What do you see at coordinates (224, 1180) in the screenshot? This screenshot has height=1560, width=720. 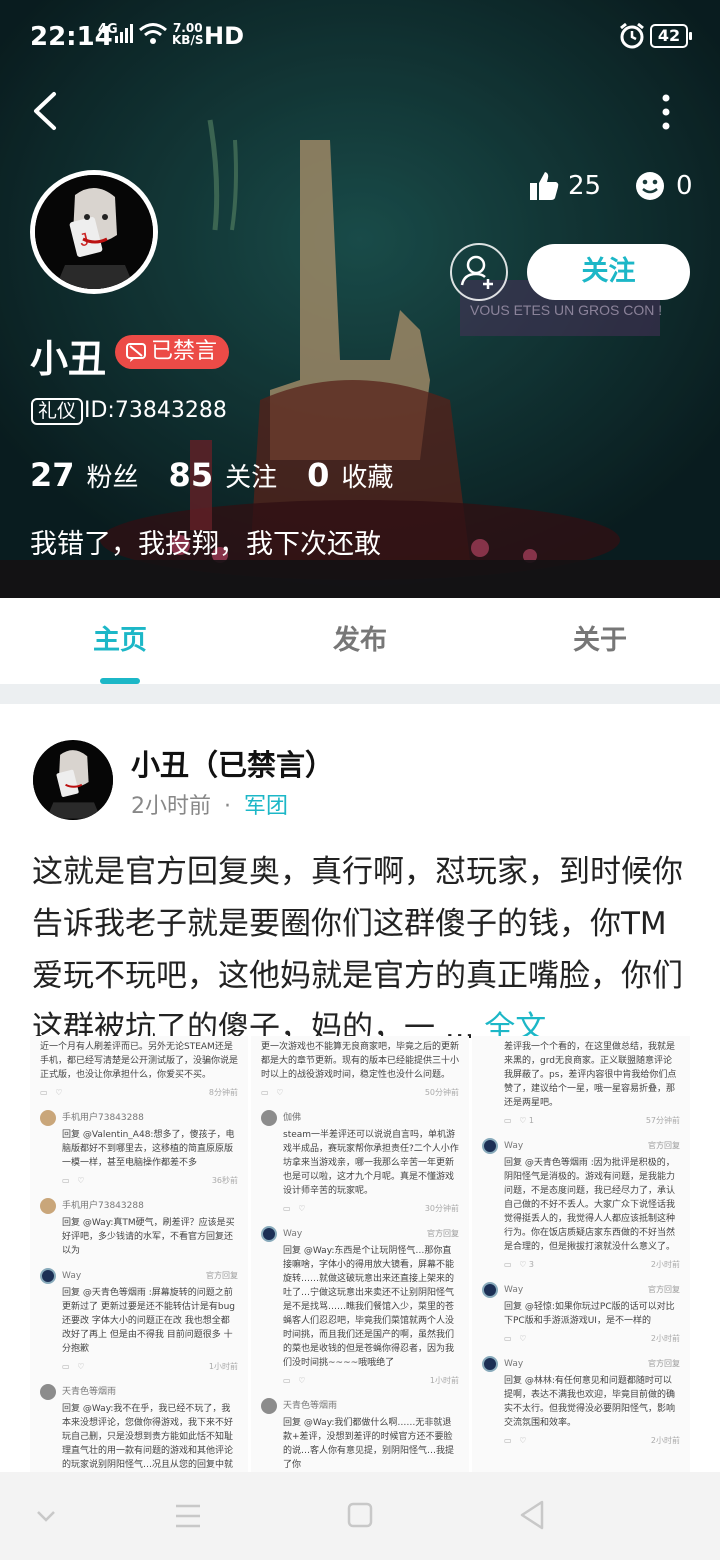 I see `comment-time: 36秒前` at bounding box center [224, 1180].